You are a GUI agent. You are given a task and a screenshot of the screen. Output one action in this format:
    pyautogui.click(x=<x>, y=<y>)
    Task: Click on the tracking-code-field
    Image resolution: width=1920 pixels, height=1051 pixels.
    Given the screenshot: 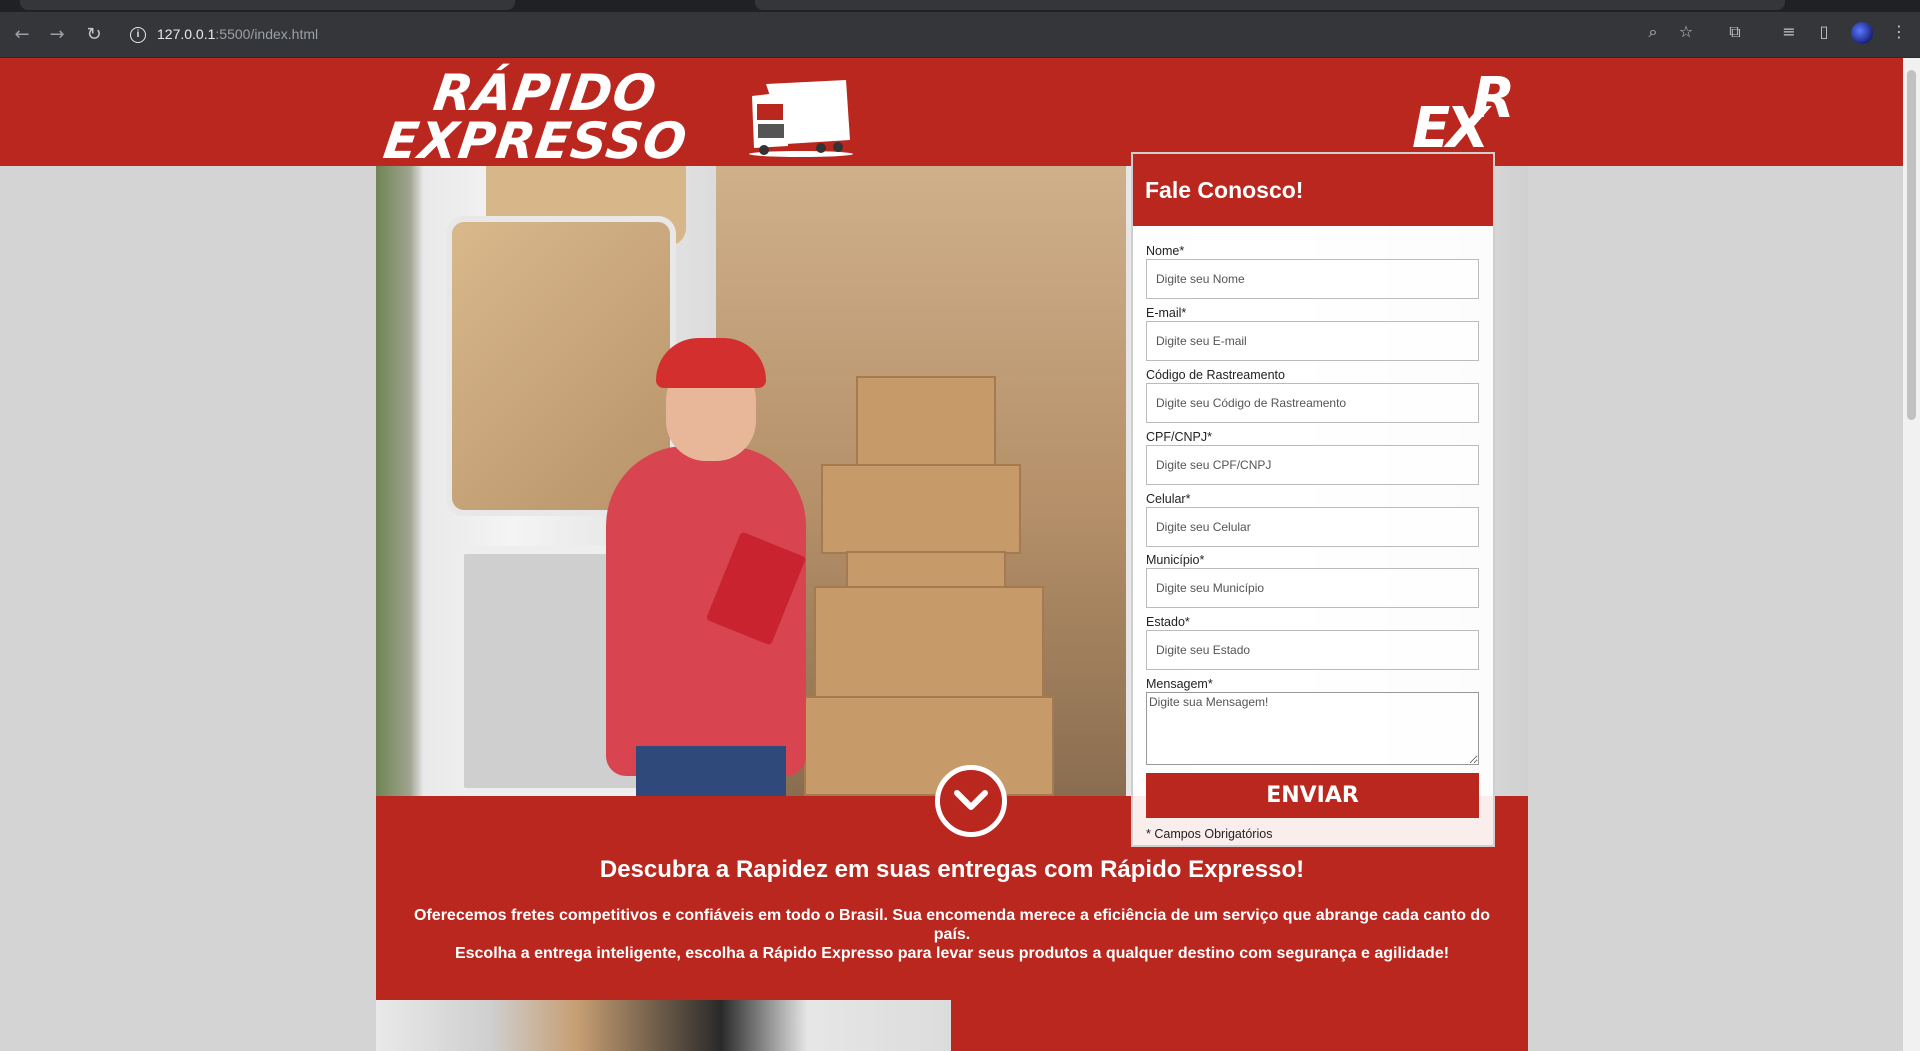 What is the action you would take?
    pyautogui.click(x=1312, y=403)
    